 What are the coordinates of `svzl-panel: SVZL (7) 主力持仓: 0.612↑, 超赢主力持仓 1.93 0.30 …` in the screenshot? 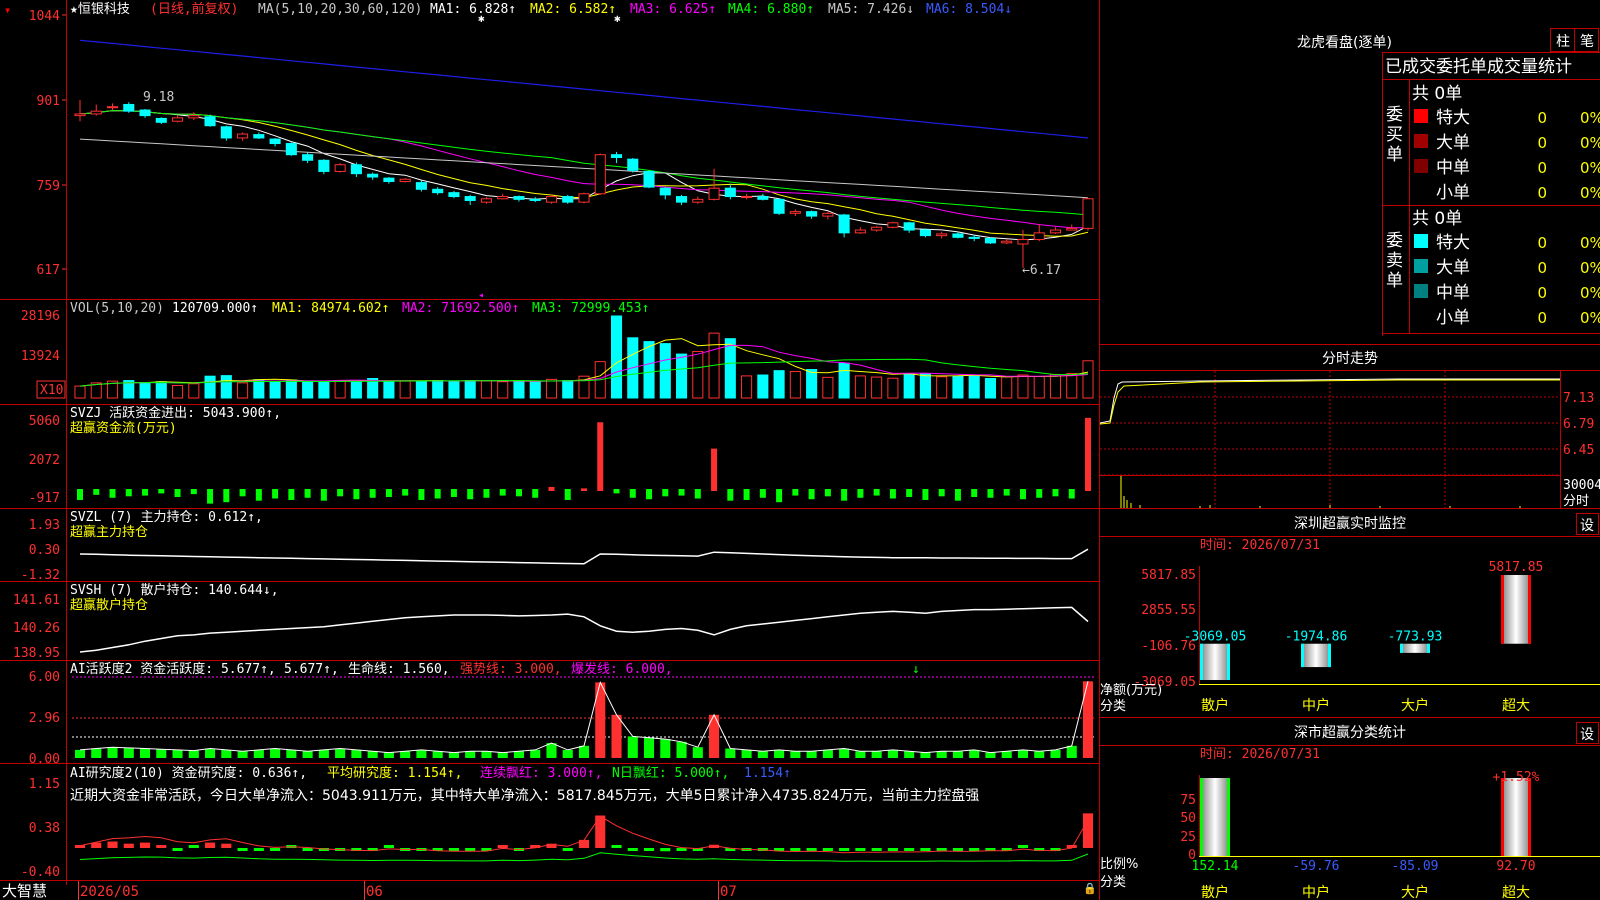 It's located at (555, 546).